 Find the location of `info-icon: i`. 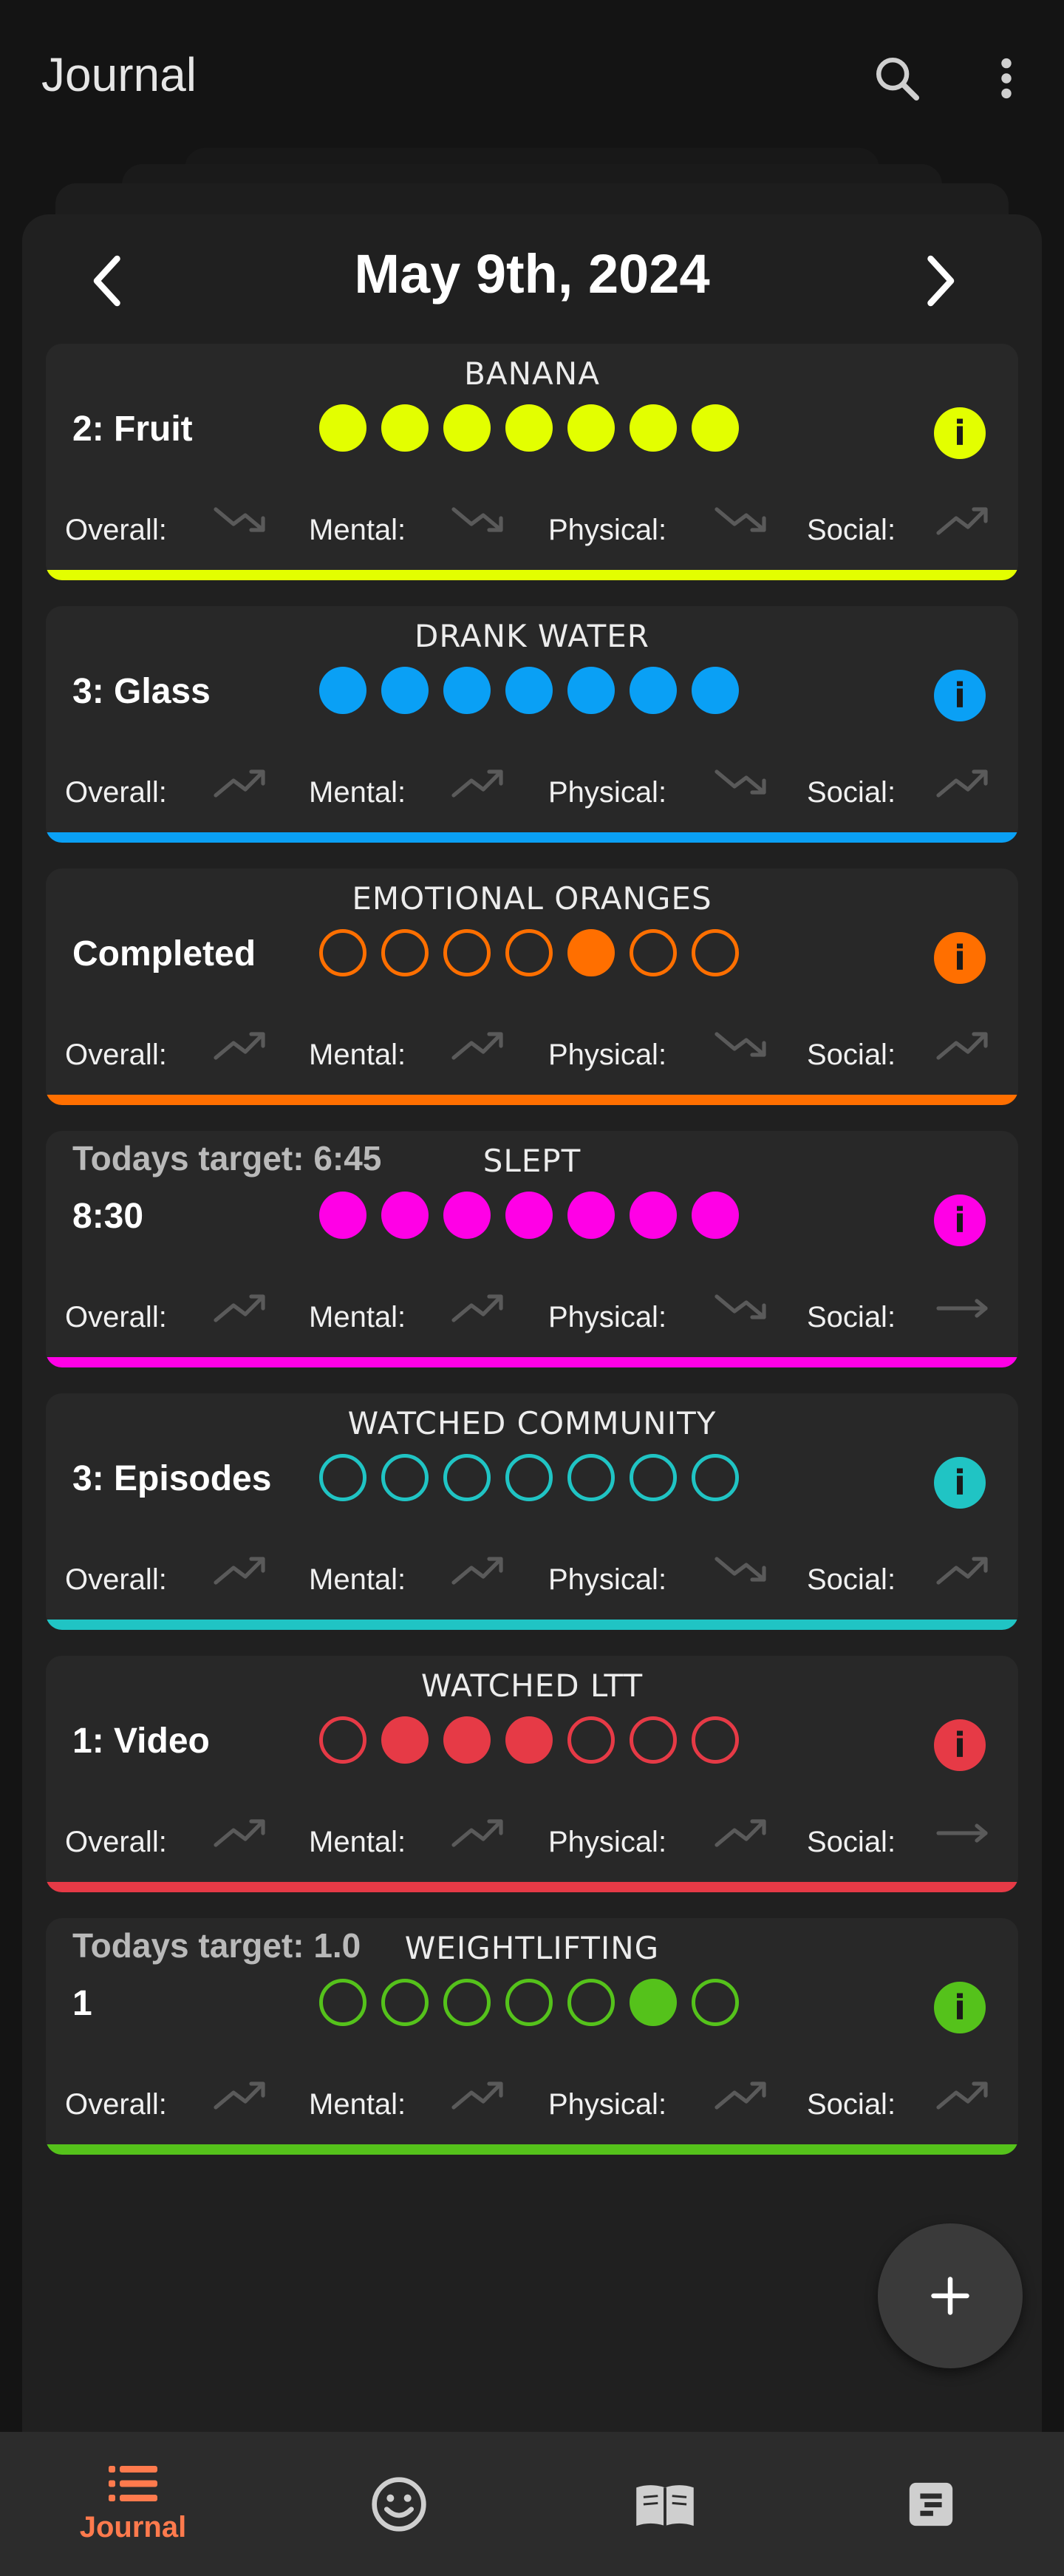

info-icon: i is located at coordinates (960, 1220).